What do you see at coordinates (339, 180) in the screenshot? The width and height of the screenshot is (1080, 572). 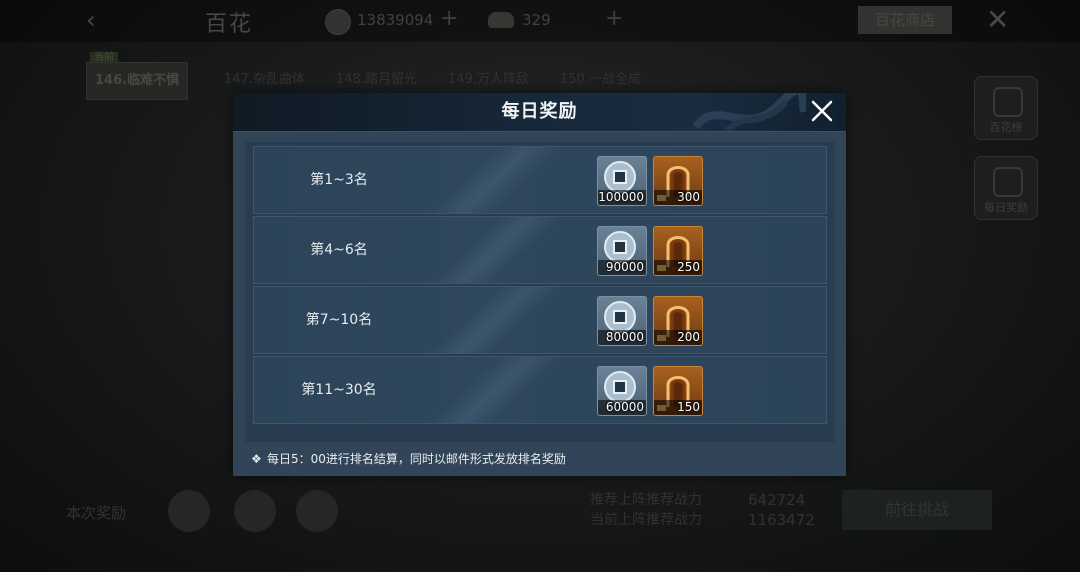 I see `rank-range-label: 第1~3名` at bounding box center [339, 180].